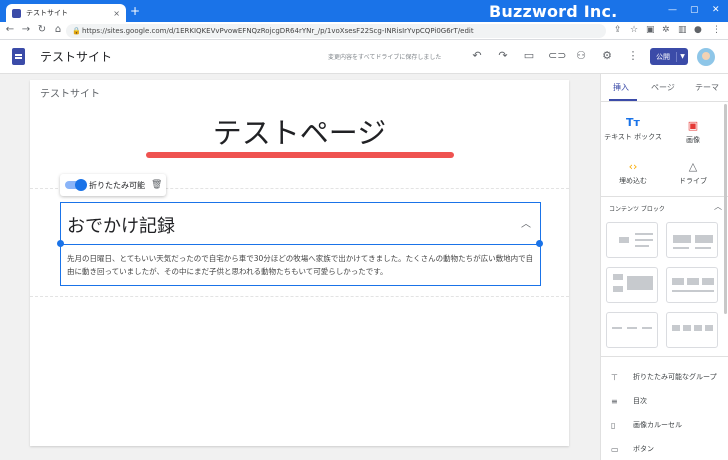 The width and height of the screenshot is (728, 460). What do you see at coordinates (663, 56) in the screenshot?
I see `publish-label: 公開` at bounding box center [663, 56].